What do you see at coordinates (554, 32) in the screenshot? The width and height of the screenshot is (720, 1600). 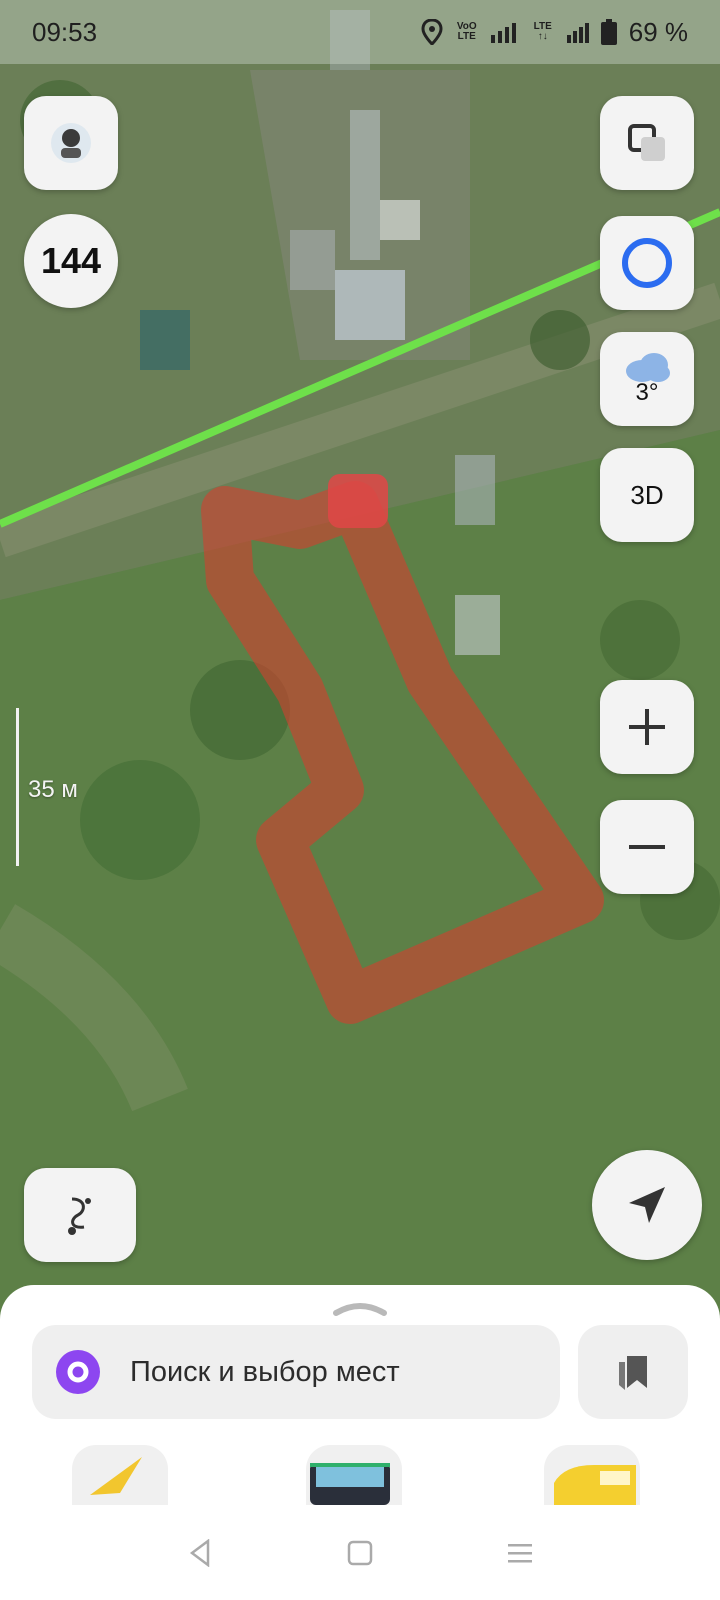 I see `status-icons: VoO LTE LTE ↑↓ 69 %` at bounding box center [554, 32].